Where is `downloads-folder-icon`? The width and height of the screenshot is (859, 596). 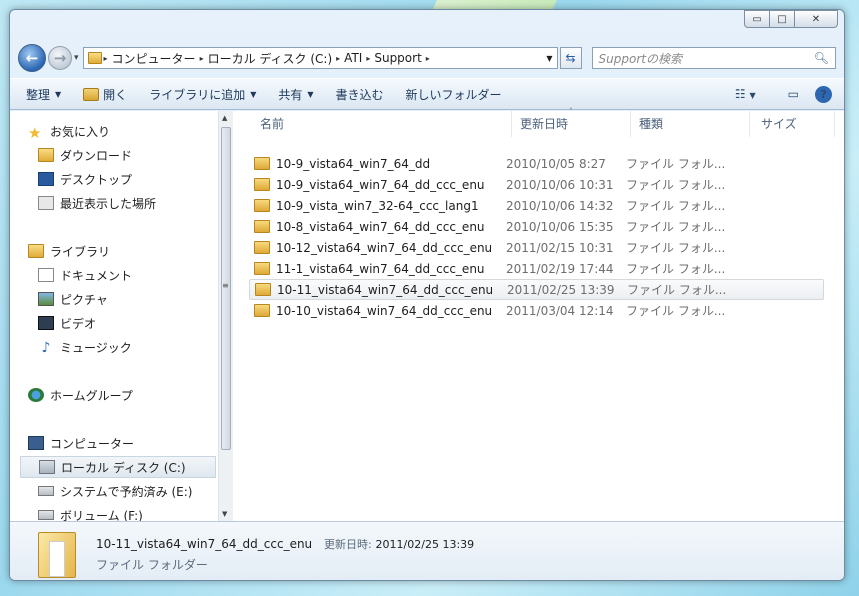 downloads-folder-icon is located at coordinates (46, 155).